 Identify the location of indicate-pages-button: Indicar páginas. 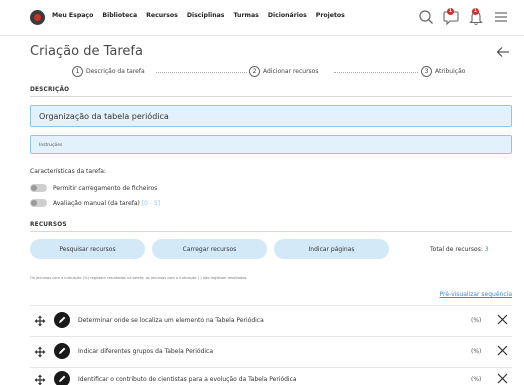
(331, 249).